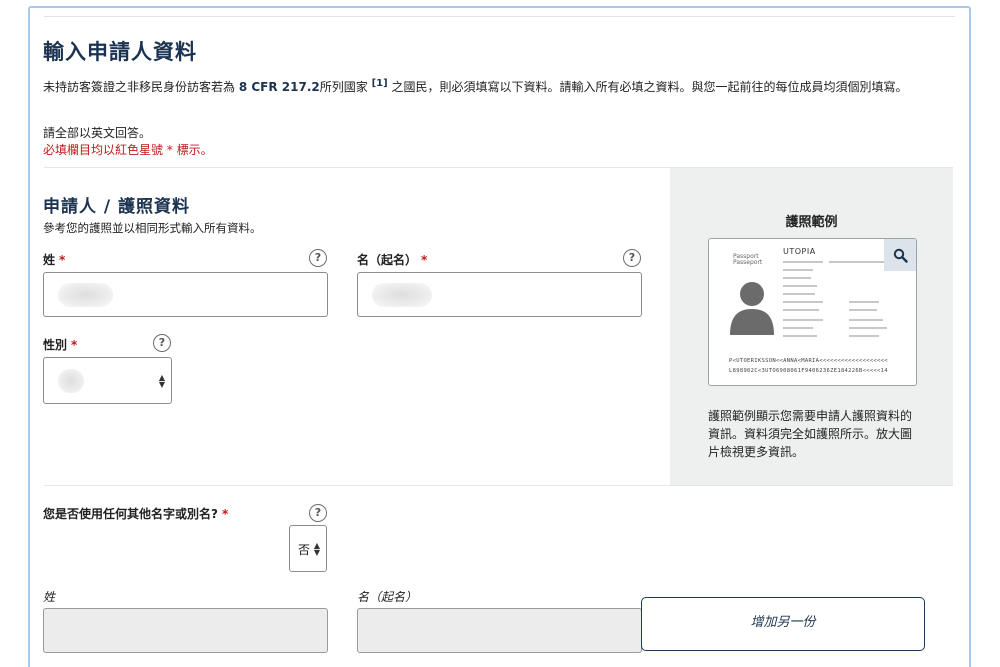 The image size is (1000, 667). What do you see at coordinates (60, 345) in the screenshot?
I see `gender-label: 性別 *` at bounding box center [60, 345].